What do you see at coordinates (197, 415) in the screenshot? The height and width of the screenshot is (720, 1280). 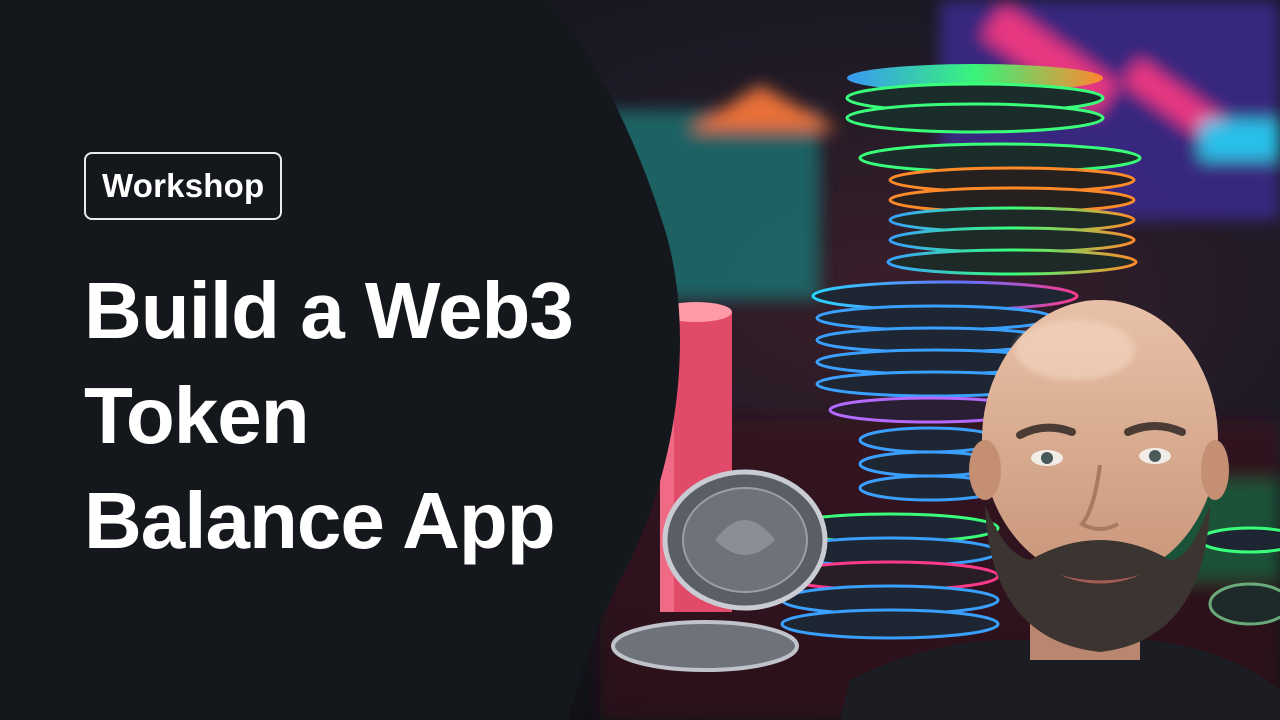 I see `title-line: Token` at bounding box center [197, 415].